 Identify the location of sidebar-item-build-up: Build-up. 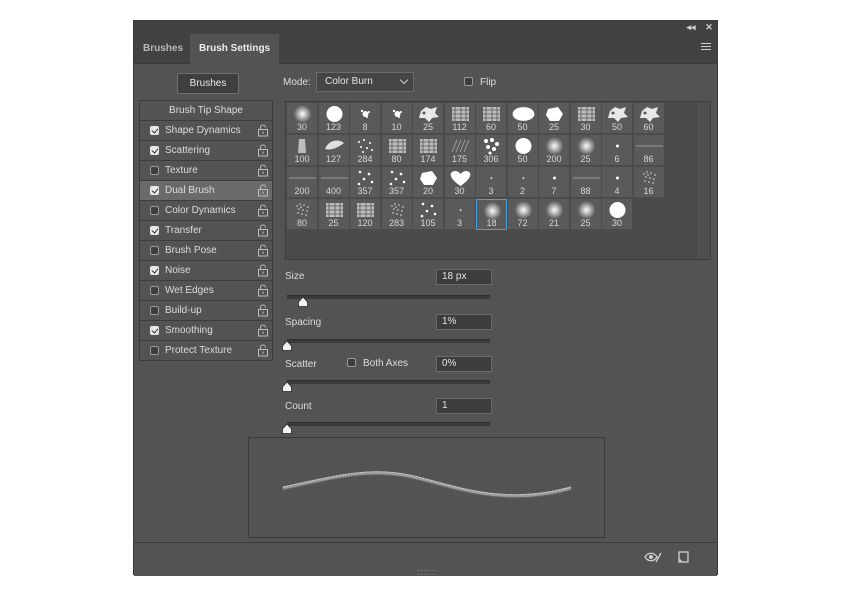
(206, 311).